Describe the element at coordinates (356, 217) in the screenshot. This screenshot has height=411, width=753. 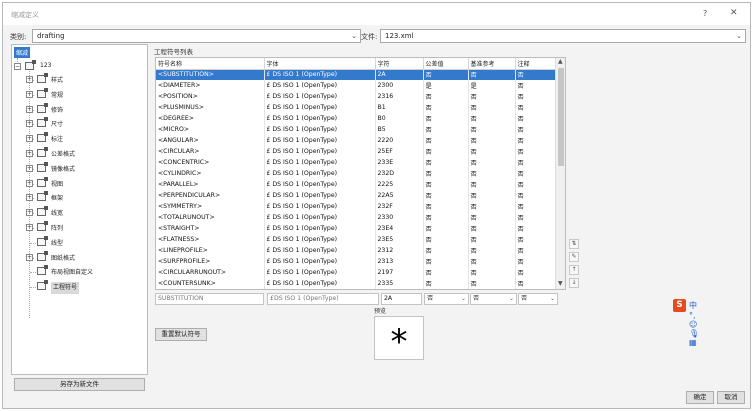
I see `table-row: <TOTALRUNOUT> £ DS ISO 1 (OpenType) 2330 否否否` at that location.